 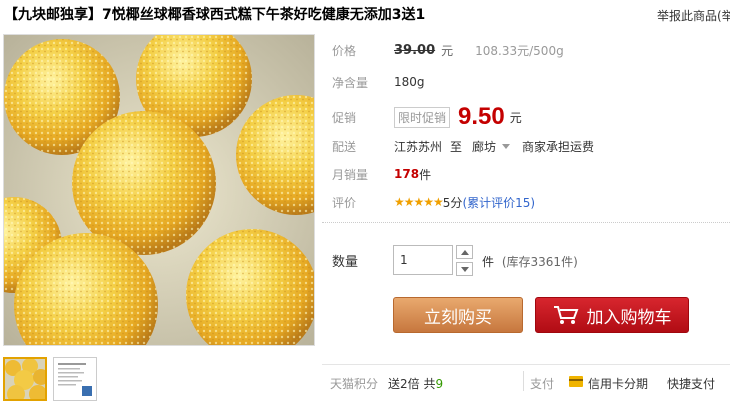 I want to click on quantity-label: 数量, so click(x=345, y=262).